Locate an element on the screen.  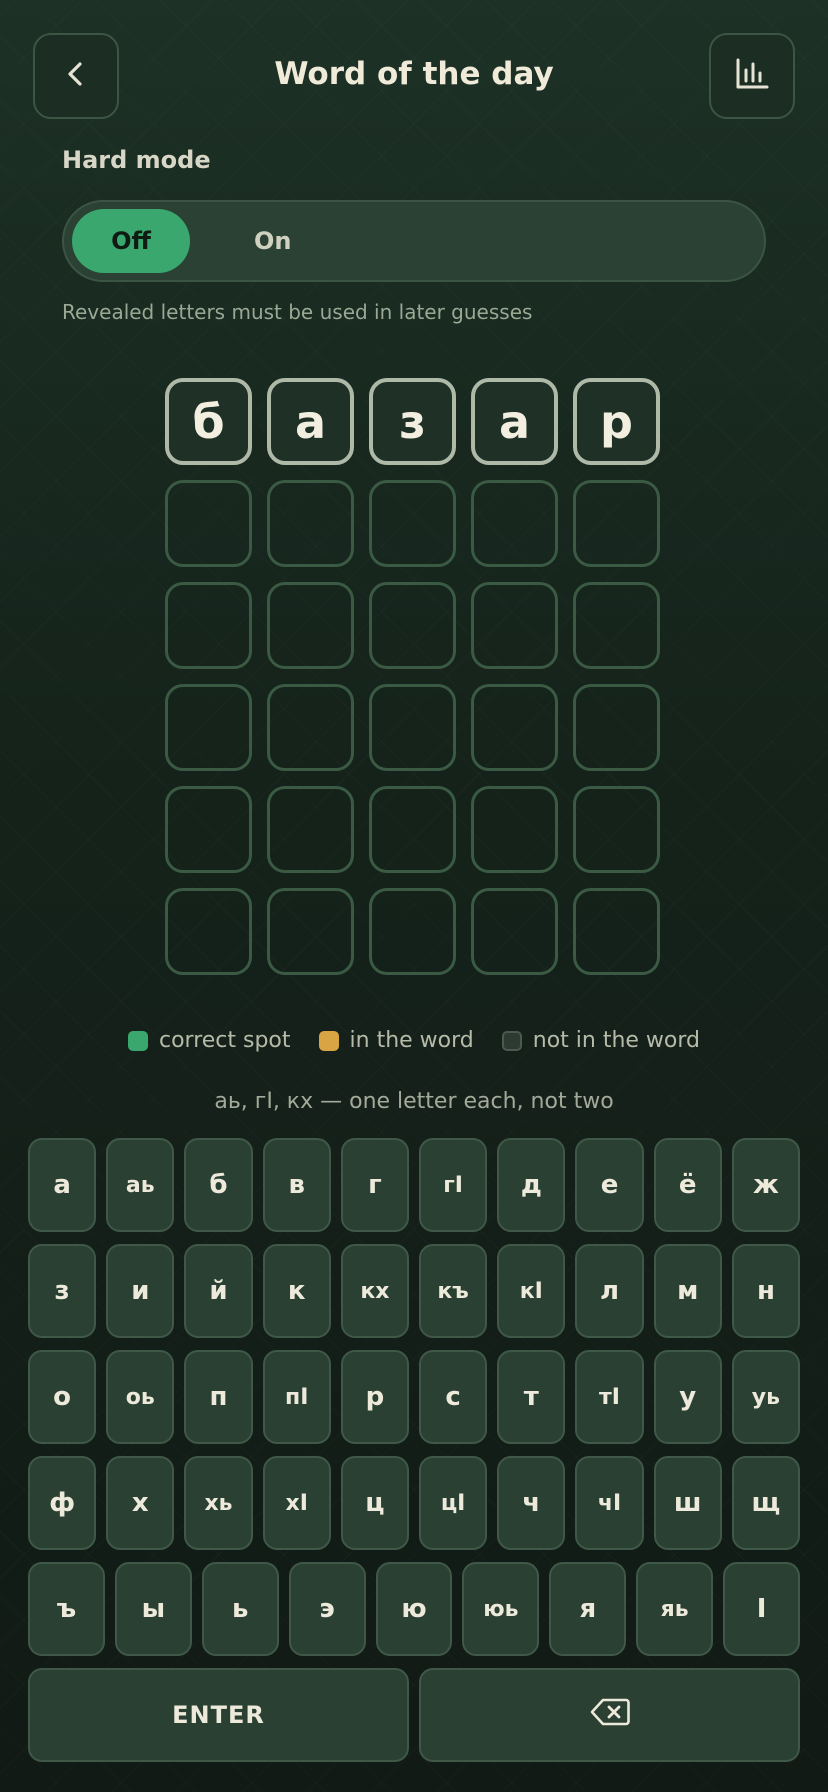
key: в is located at coordinates (296, 1185).